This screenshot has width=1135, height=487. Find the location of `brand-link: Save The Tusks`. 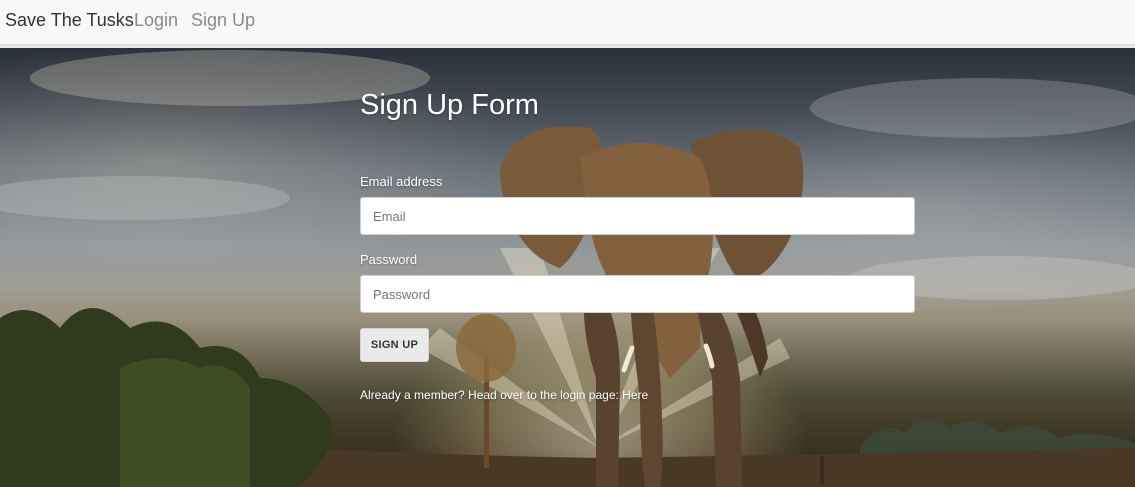

brand-link: Save The Tusks is located at coordinates (69, 20).